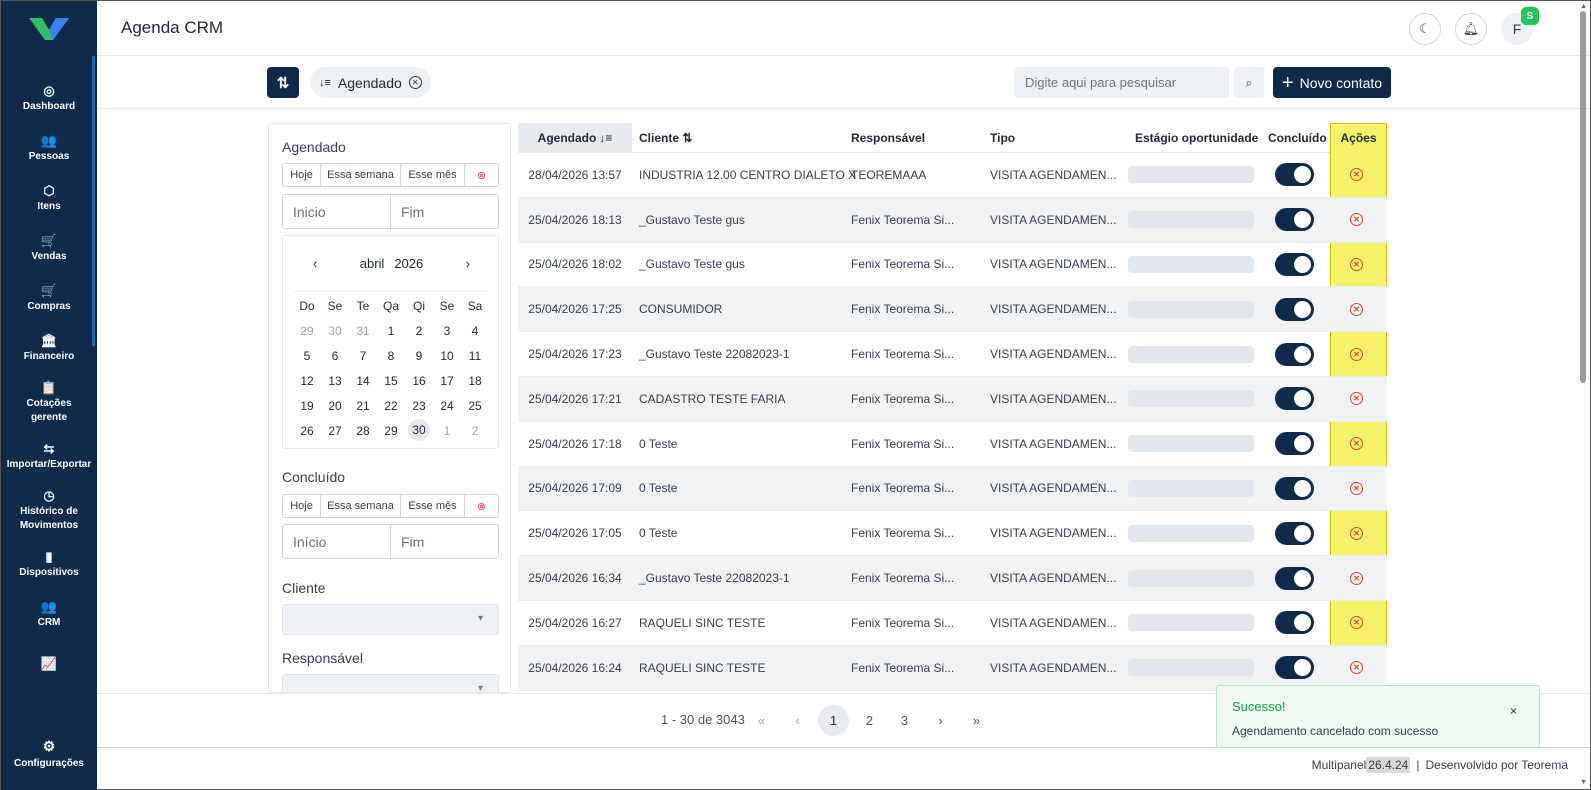  Describe the element at coordinates (869, 720) in the screenshot. I see `page-button-2: 2` at that location.